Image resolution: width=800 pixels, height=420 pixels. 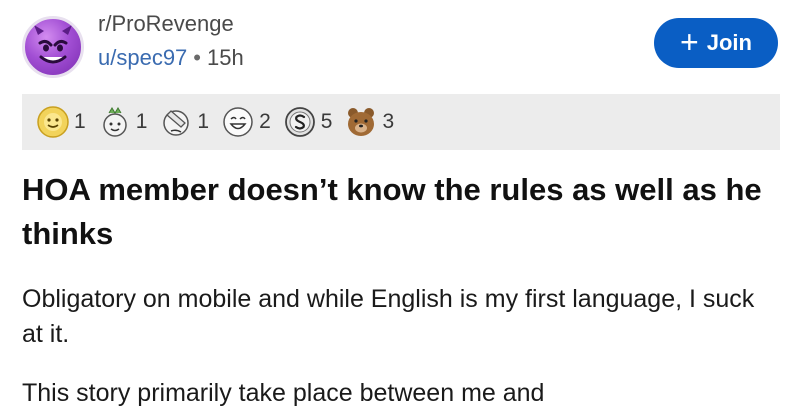 I want to click on silver-award-icon, so click(x=299, y=122).